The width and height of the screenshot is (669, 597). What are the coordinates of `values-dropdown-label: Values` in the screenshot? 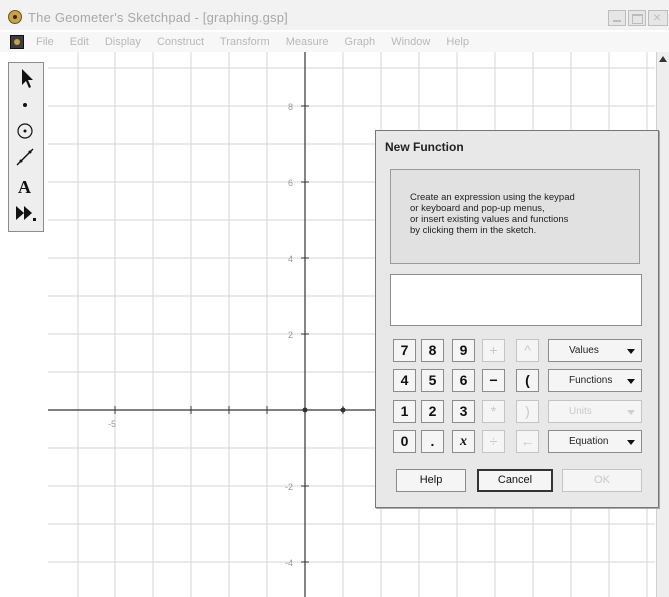 It's located at (584, 350).